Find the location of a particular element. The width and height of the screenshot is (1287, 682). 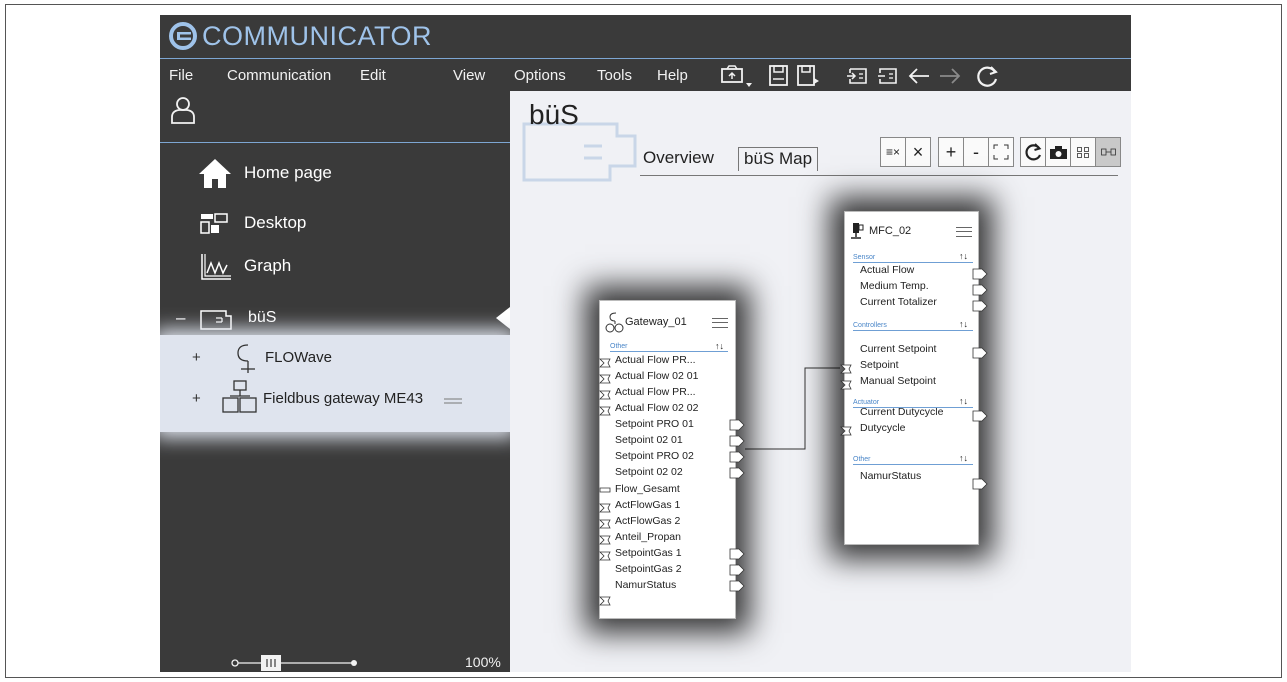

flowave-icon is located at coordinates (246, 358).